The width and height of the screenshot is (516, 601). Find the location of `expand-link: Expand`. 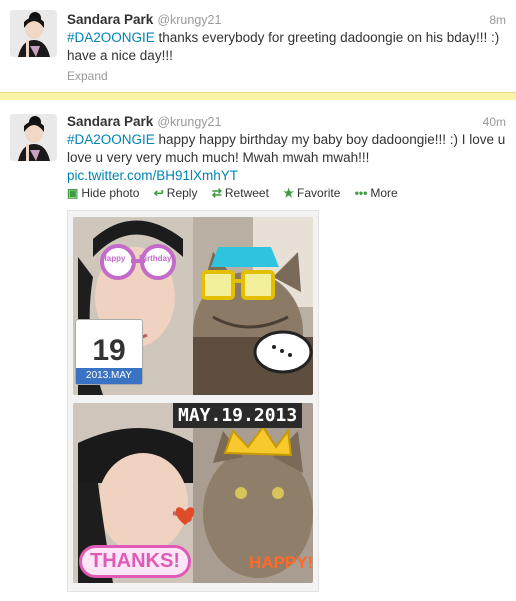

expand-link: Expand is located at coordinates (87, 76).